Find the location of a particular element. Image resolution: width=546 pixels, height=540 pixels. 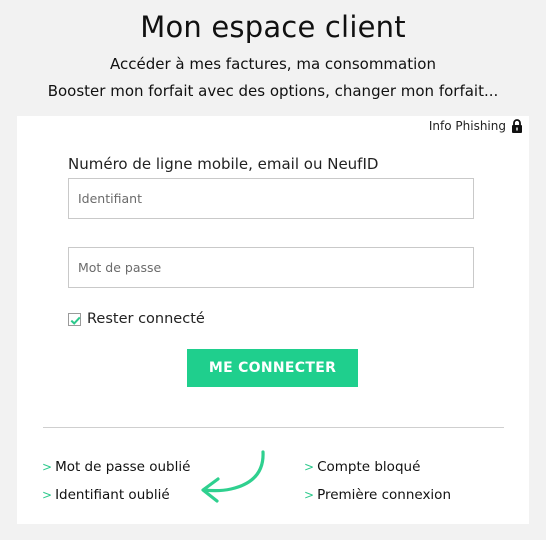

forgot-password-label: Mot de passe oublié is located at coordinates (123, 467).